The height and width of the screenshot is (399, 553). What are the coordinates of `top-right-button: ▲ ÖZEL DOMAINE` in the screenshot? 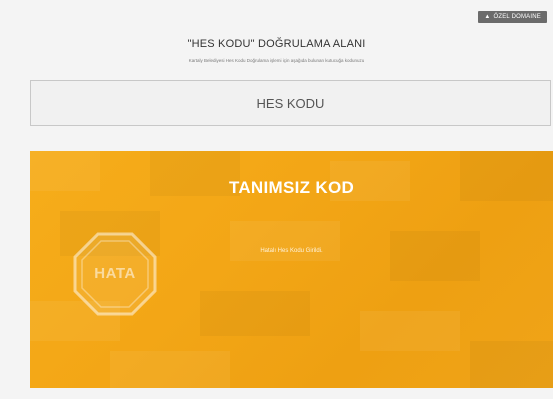 It's located at (512, 17).